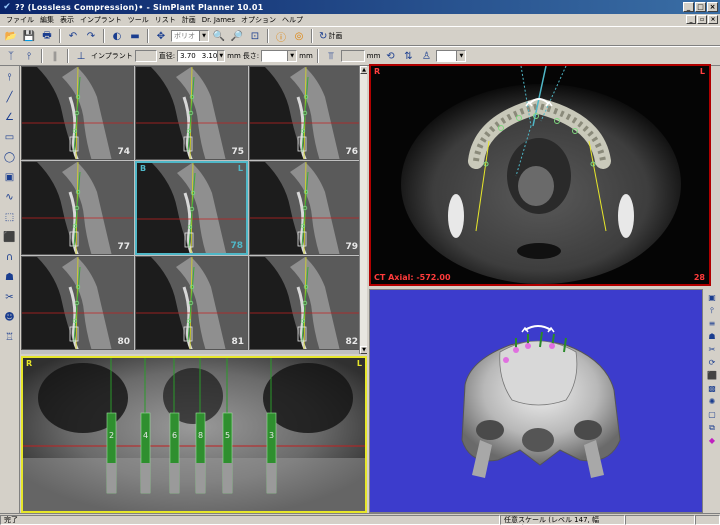  What do you see at coordinates (10, 317) in the screenshot?
I see `mask-icon: ☻` at bounding box center [10, 317].